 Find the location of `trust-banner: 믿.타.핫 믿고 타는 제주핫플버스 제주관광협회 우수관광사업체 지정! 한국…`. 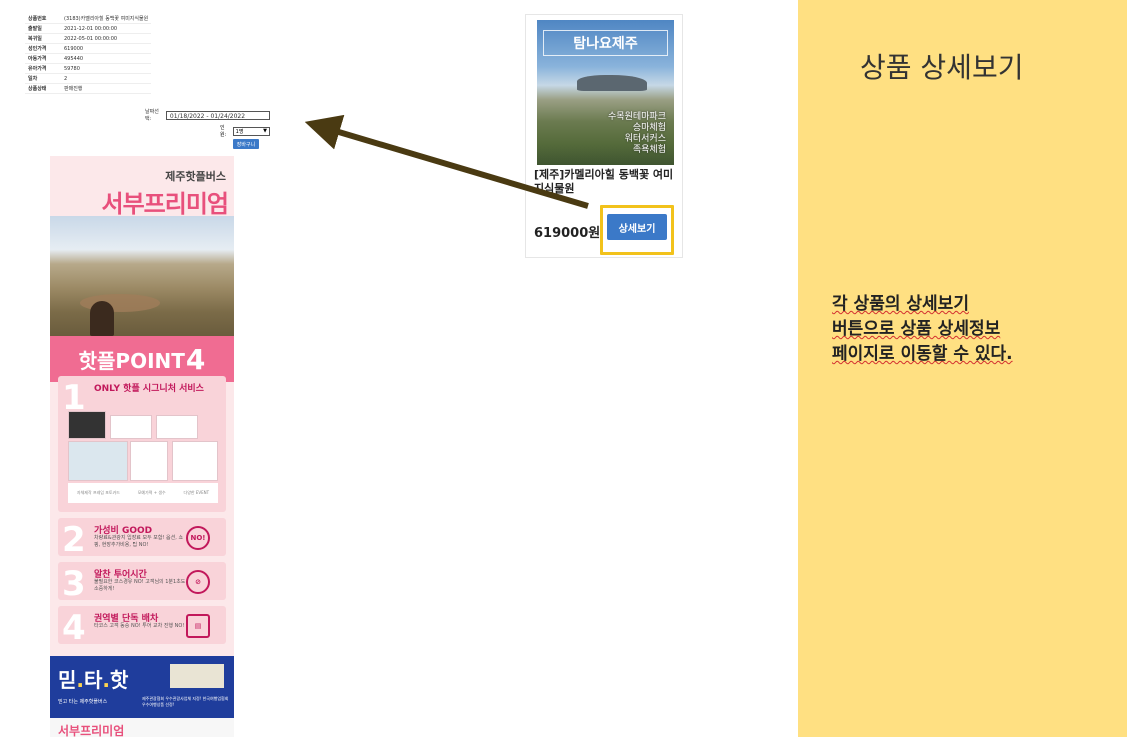

trust-banner: 믿.타.핫 믿고 타는 제주핫플버스 제주관광협회 우수관광사업체 지정! 한국… is located at coordinates (142, 687).